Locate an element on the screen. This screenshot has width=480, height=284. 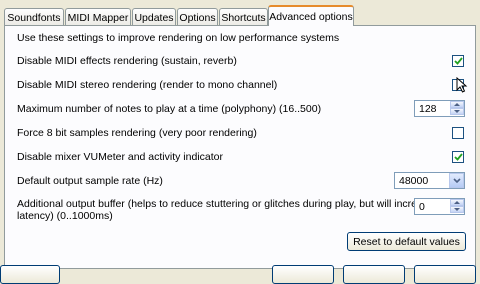
tab-label: MIDI Mapper is located at coordinates (98, 18).